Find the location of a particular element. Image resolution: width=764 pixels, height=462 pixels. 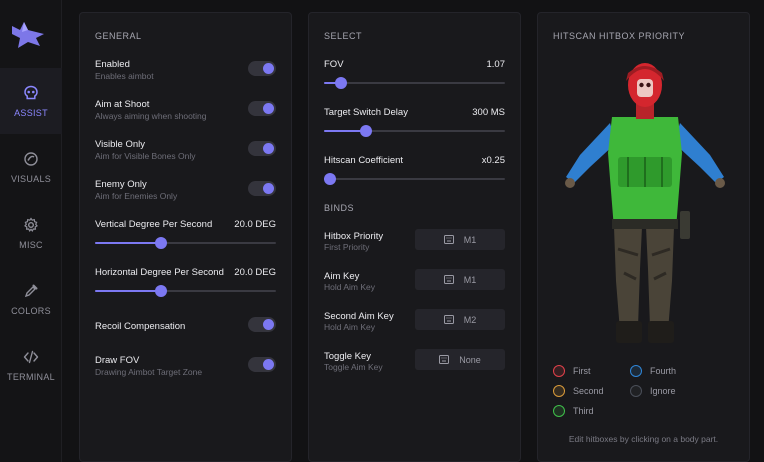

second-aim-key-bind-button: M2 is located at coordinates (460, 319).